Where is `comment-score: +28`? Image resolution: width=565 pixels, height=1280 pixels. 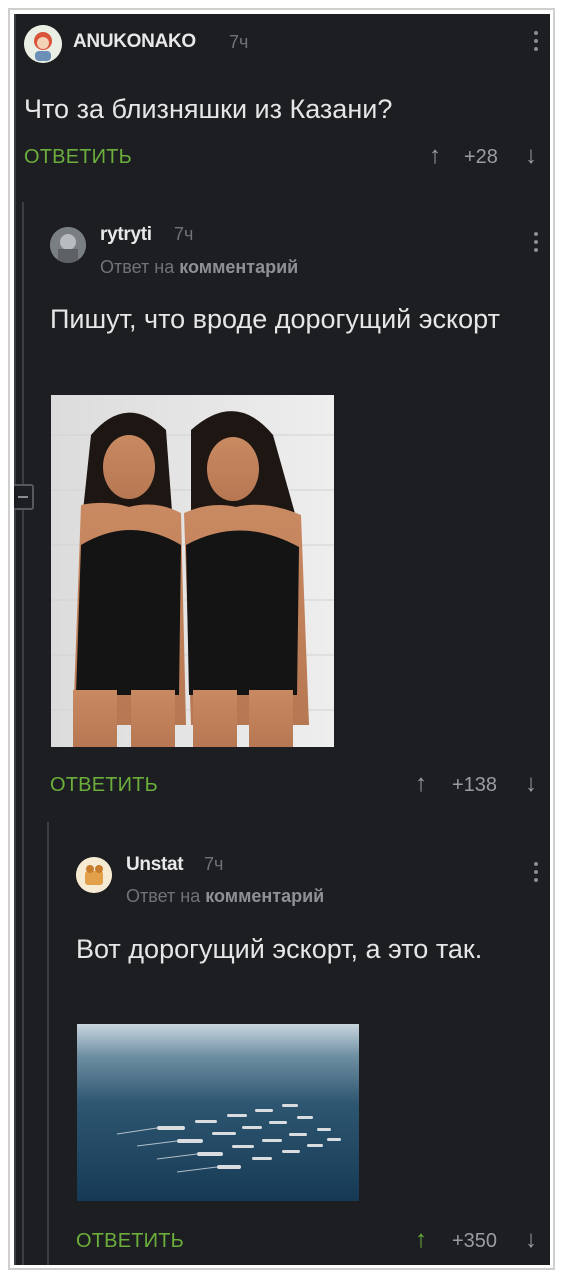
comment-score: +28 is located at coordinates (481, 157).